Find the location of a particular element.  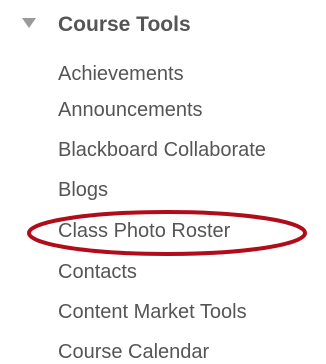

tool-link-content-market-tools: Content Market Tools is located at coordinates (152, 312).